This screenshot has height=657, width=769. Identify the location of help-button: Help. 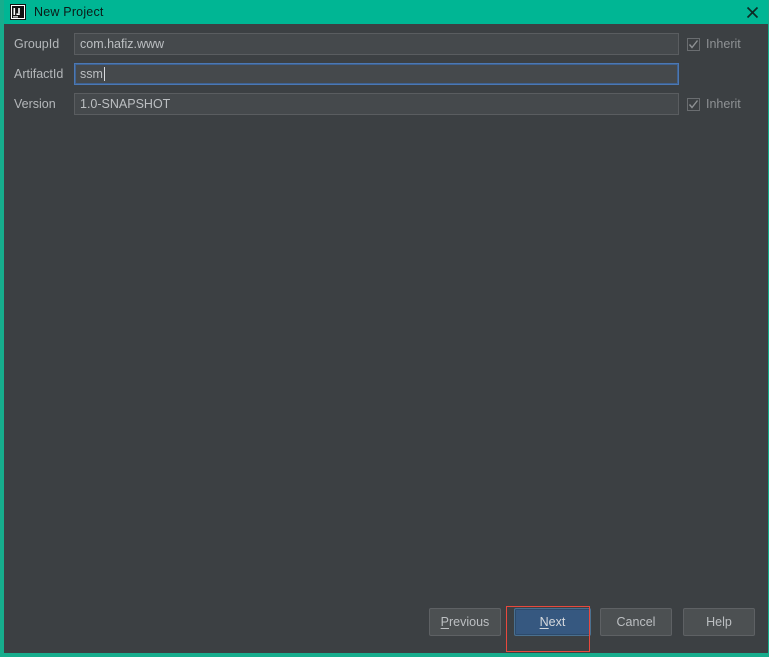
(719, 622).